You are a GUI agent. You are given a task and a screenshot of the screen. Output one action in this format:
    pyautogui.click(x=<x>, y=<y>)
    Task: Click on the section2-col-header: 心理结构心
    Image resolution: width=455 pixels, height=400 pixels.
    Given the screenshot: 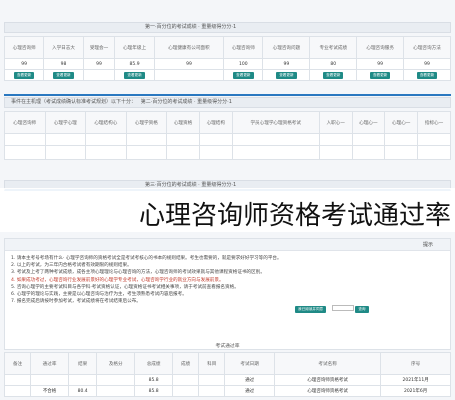 What is the action you would take?
    pyautogui.click(x=106, y=122)
    